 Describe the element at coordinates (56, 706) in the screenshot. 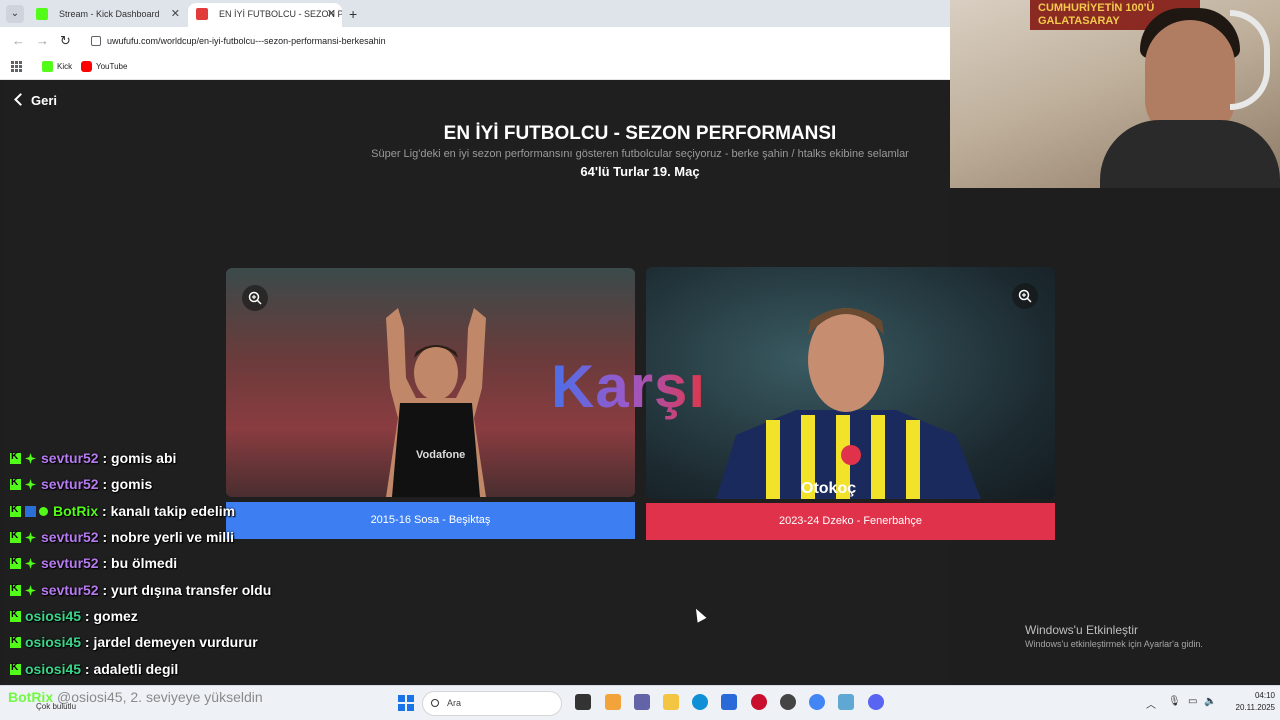

I see `weather-widget: Çok bulutlu` at that location.